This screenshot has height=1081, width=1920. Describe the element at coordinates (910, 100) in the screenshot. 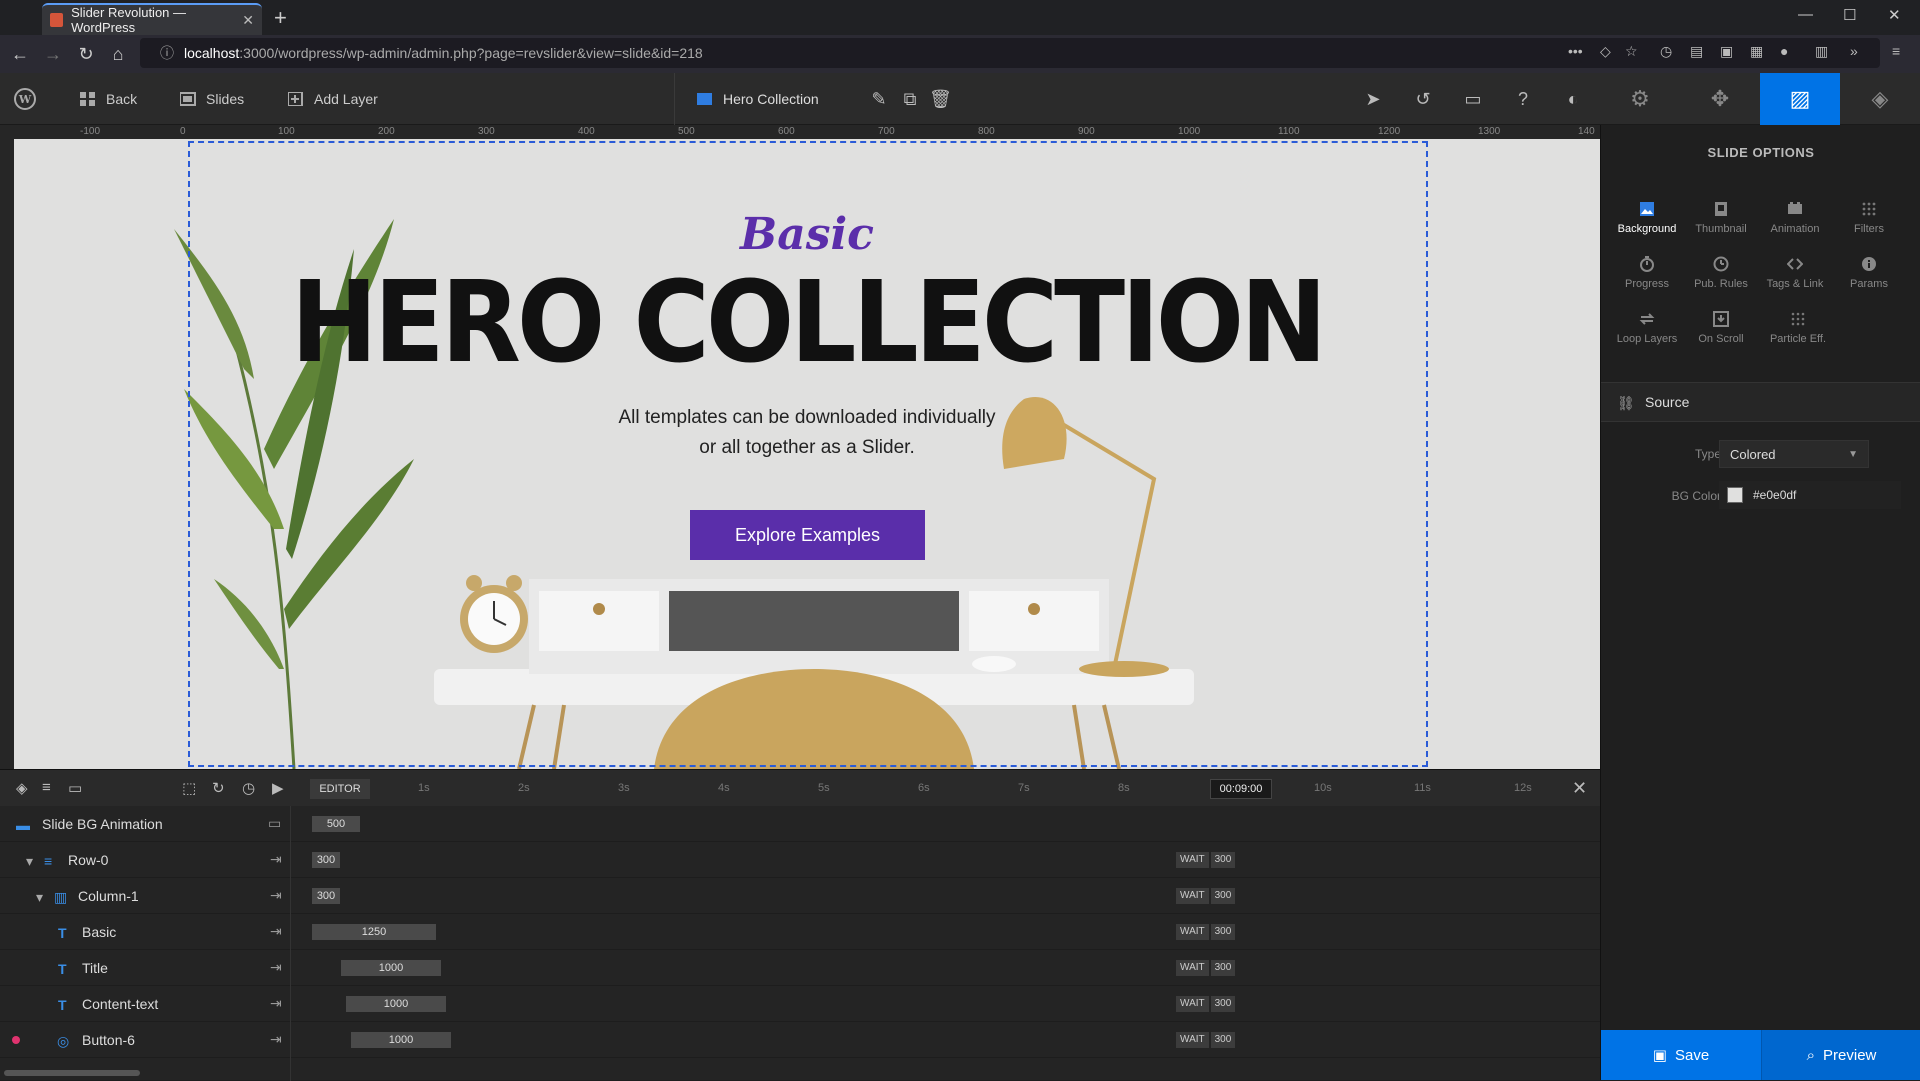

I see `duplicate-icon: ⧉` at that location.